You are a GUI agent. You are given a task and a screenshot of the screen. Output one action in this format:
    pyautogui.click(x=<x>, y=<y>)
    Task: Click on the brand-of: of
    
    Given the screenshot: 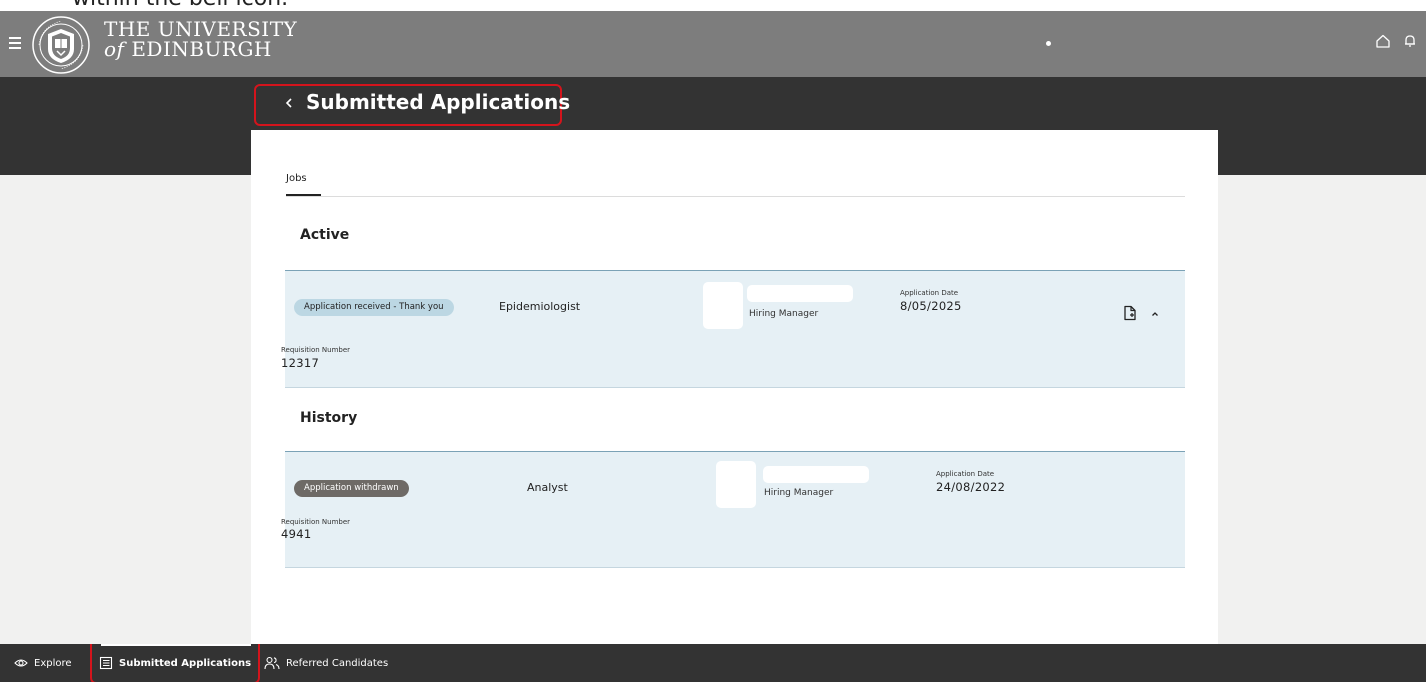 What is the action you would take?
    pyautogui.click(x=114, y=49)
    